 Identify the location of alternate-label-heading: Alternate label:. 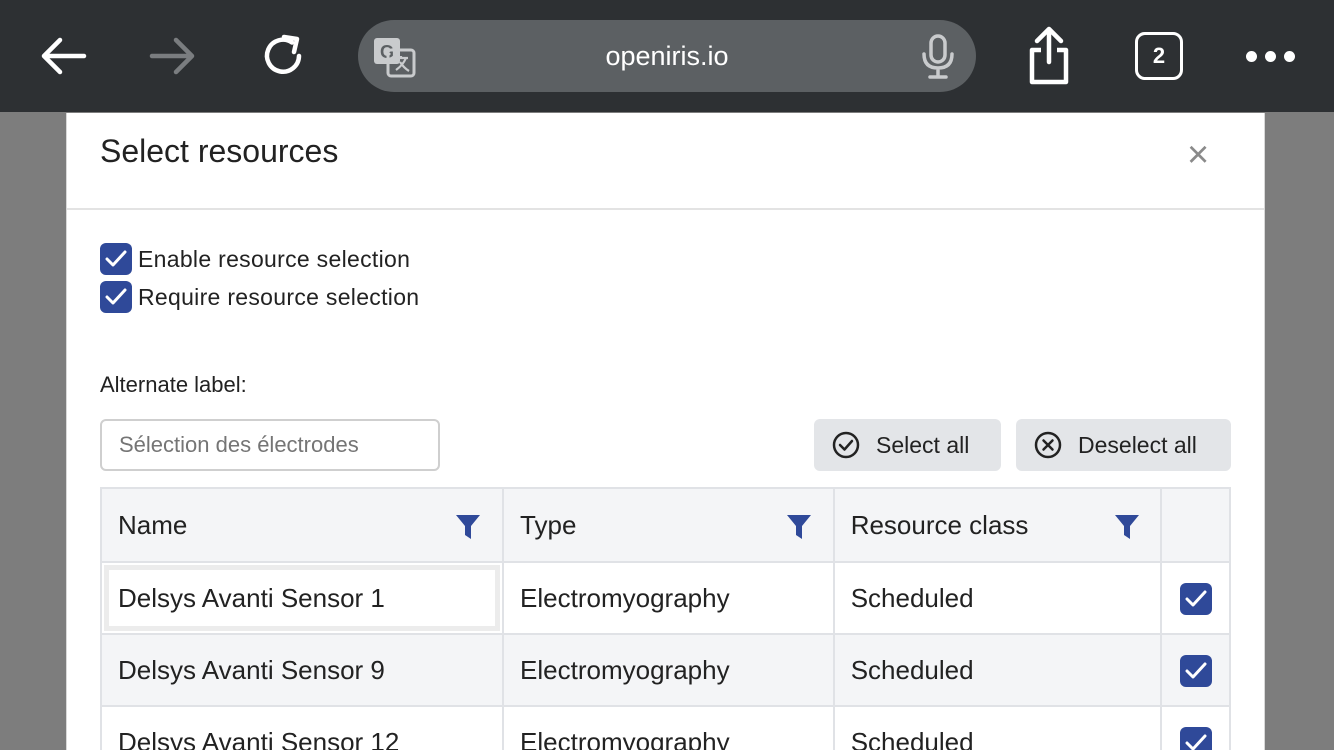
(173, 384).